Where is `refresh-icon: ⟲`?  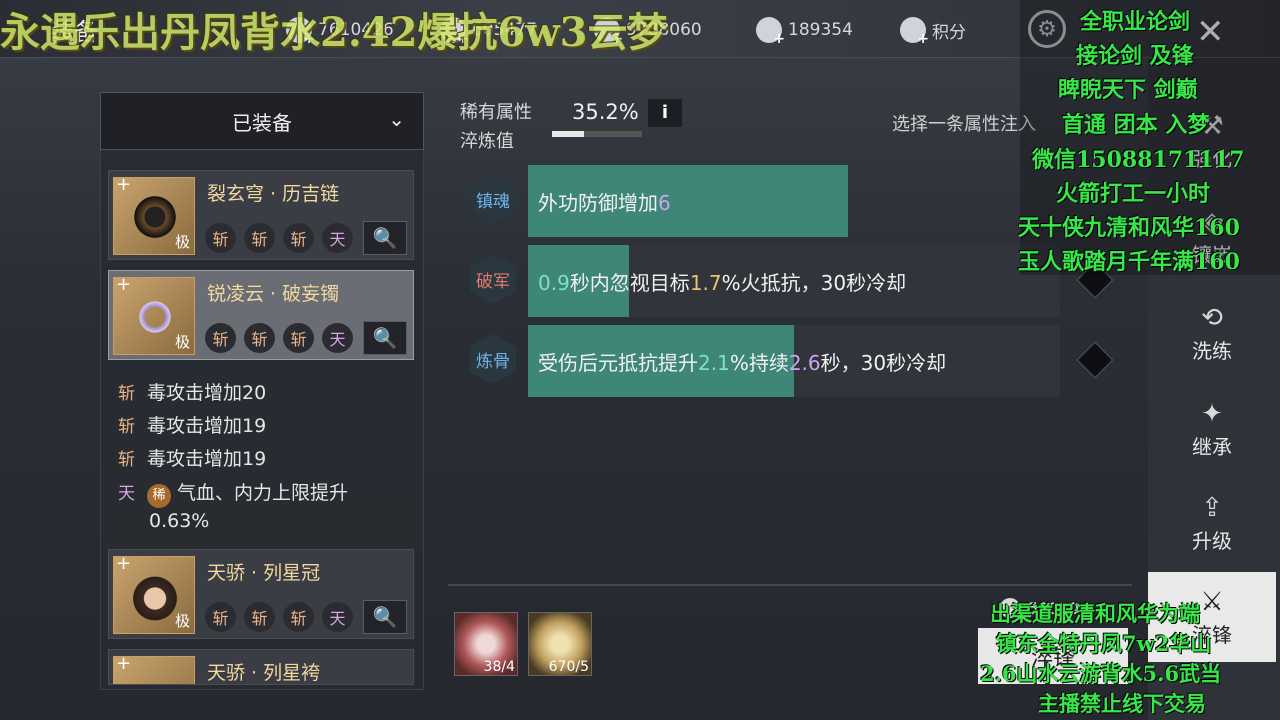 refresh-icon: ⟲ is located at coordinates (1212, 317).